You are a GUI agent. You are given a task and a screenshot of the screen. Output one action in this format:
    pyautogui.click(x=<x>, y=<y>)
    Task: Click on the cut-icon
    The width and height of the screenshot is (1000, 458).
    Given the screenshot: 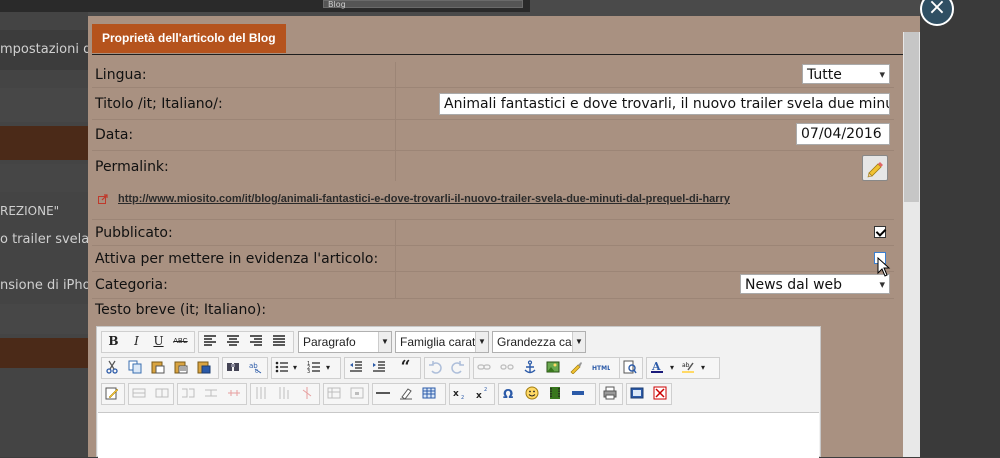 What is the action you would take?
    pyautogui.click(x=112, y=367)
    